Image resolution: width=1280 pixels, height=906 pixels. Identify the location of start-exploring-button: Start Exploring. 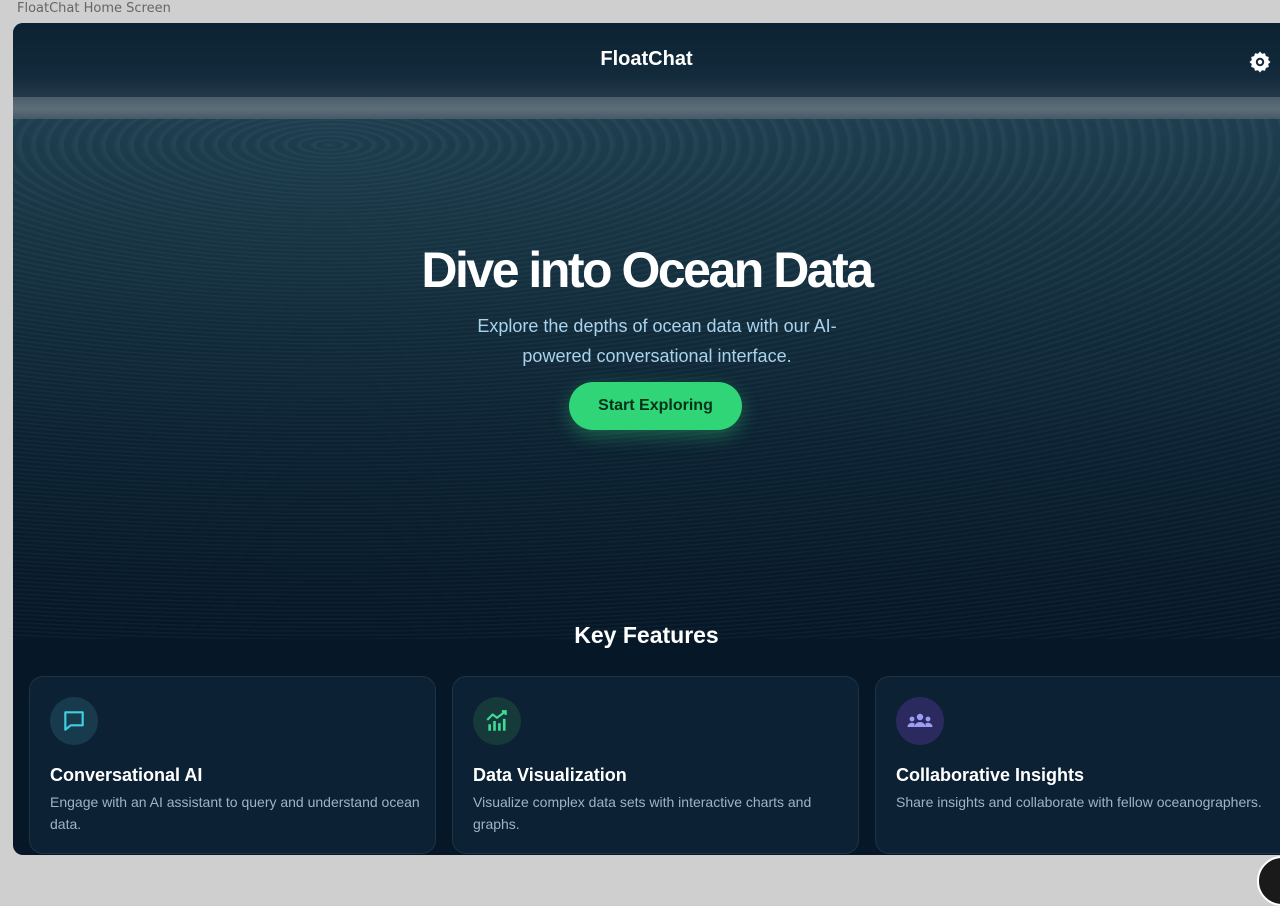
(655, 406).